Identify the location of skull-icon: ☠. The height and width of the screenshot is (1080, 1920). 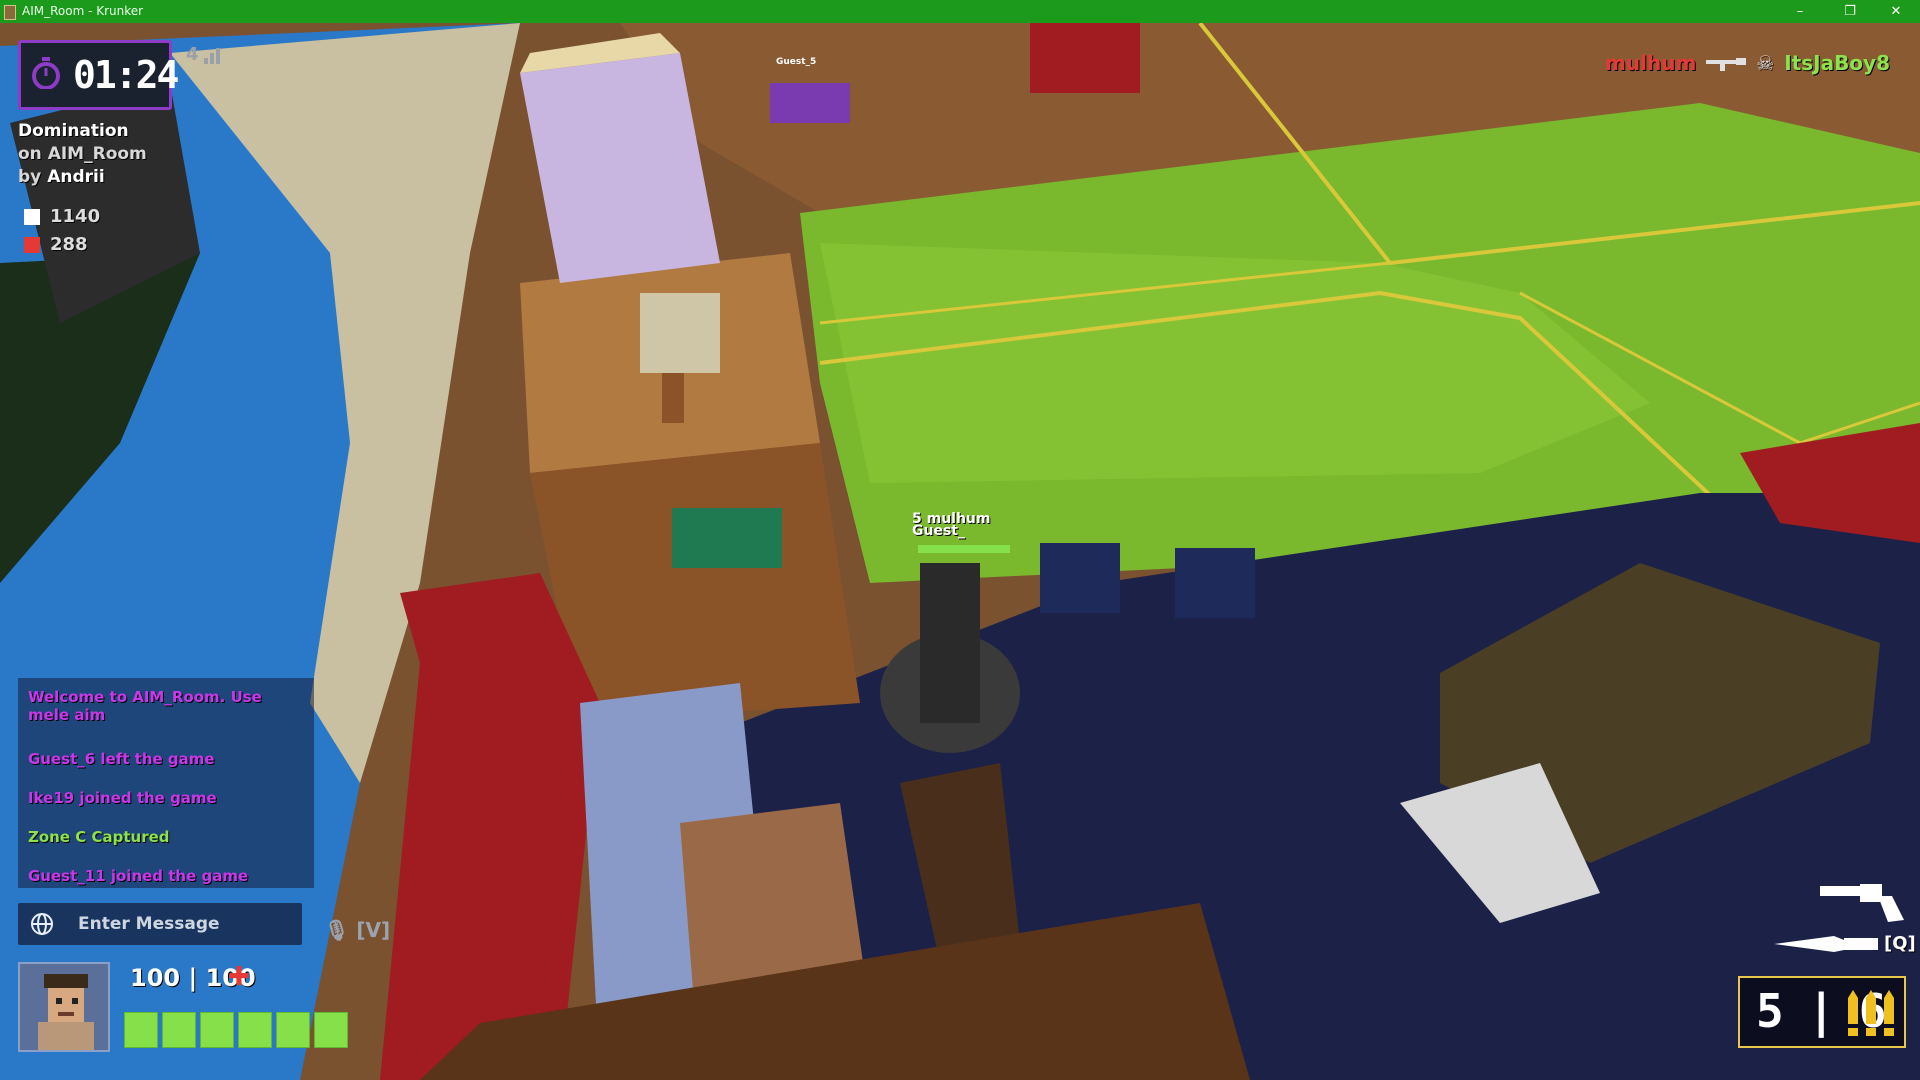
(1765, 63).